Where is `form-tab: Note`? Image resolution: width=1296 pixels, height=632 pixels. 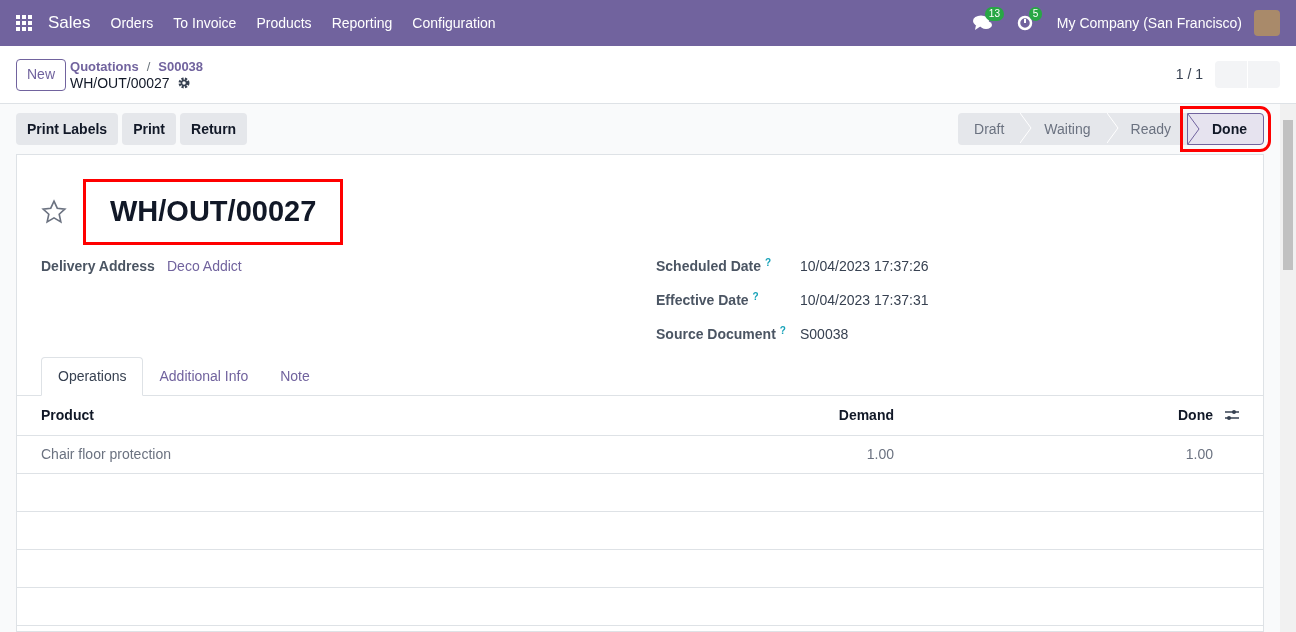 form-tab: Note is located at coordinates (295, 376).